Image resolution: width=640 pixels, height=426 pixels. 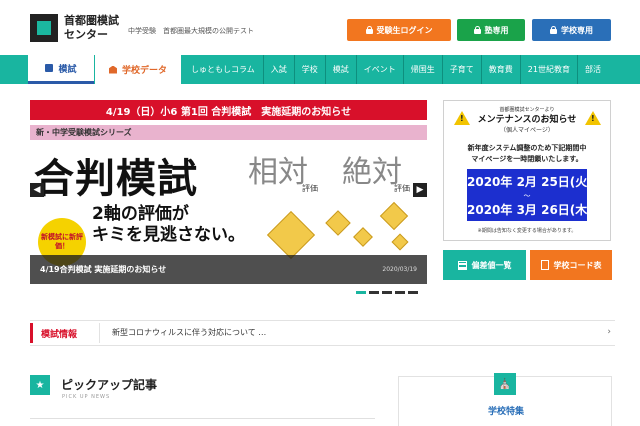 I want to click on pickup-subtitle: PICK UP NEWS, so click(x=86, y=397).